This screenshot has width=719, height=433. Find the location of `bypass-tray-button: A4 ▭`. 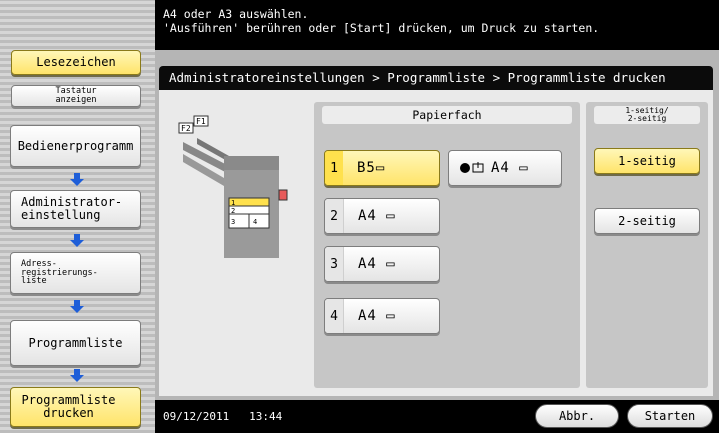

bypass-tray-button: A4 ▭ is located at coordinates (505, 168).